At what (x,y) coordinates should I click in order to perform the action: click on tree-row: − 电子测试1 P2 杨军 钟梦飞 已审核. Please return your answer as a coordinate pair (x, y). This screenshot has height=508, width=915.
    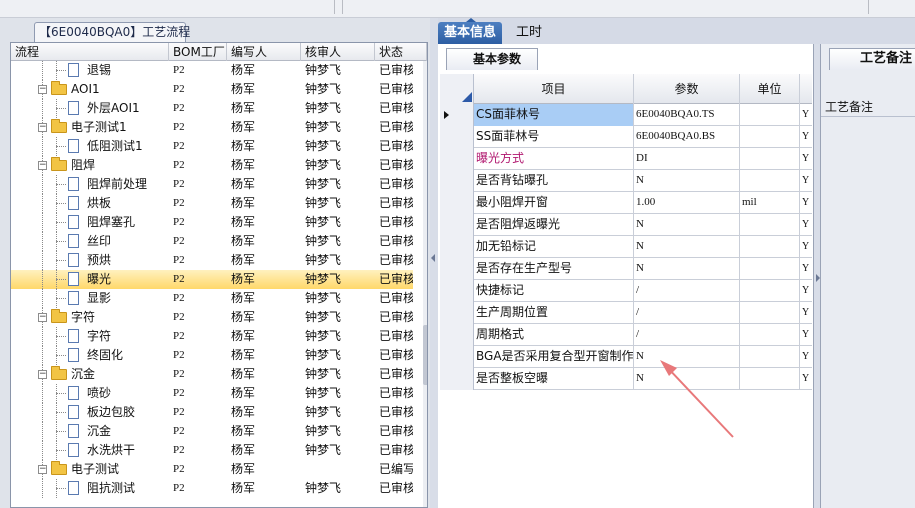
    Looking at the image, I should click on (212, 127).